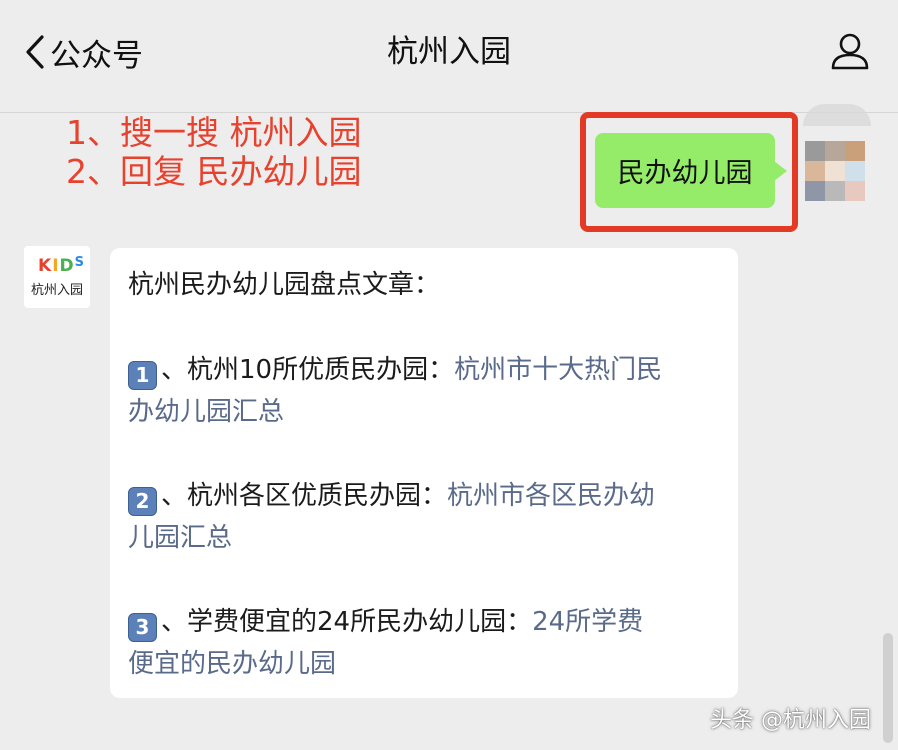 This screenshot has width=898, height=750. I want to click on logo-letter-i: I, so click(56, 266).